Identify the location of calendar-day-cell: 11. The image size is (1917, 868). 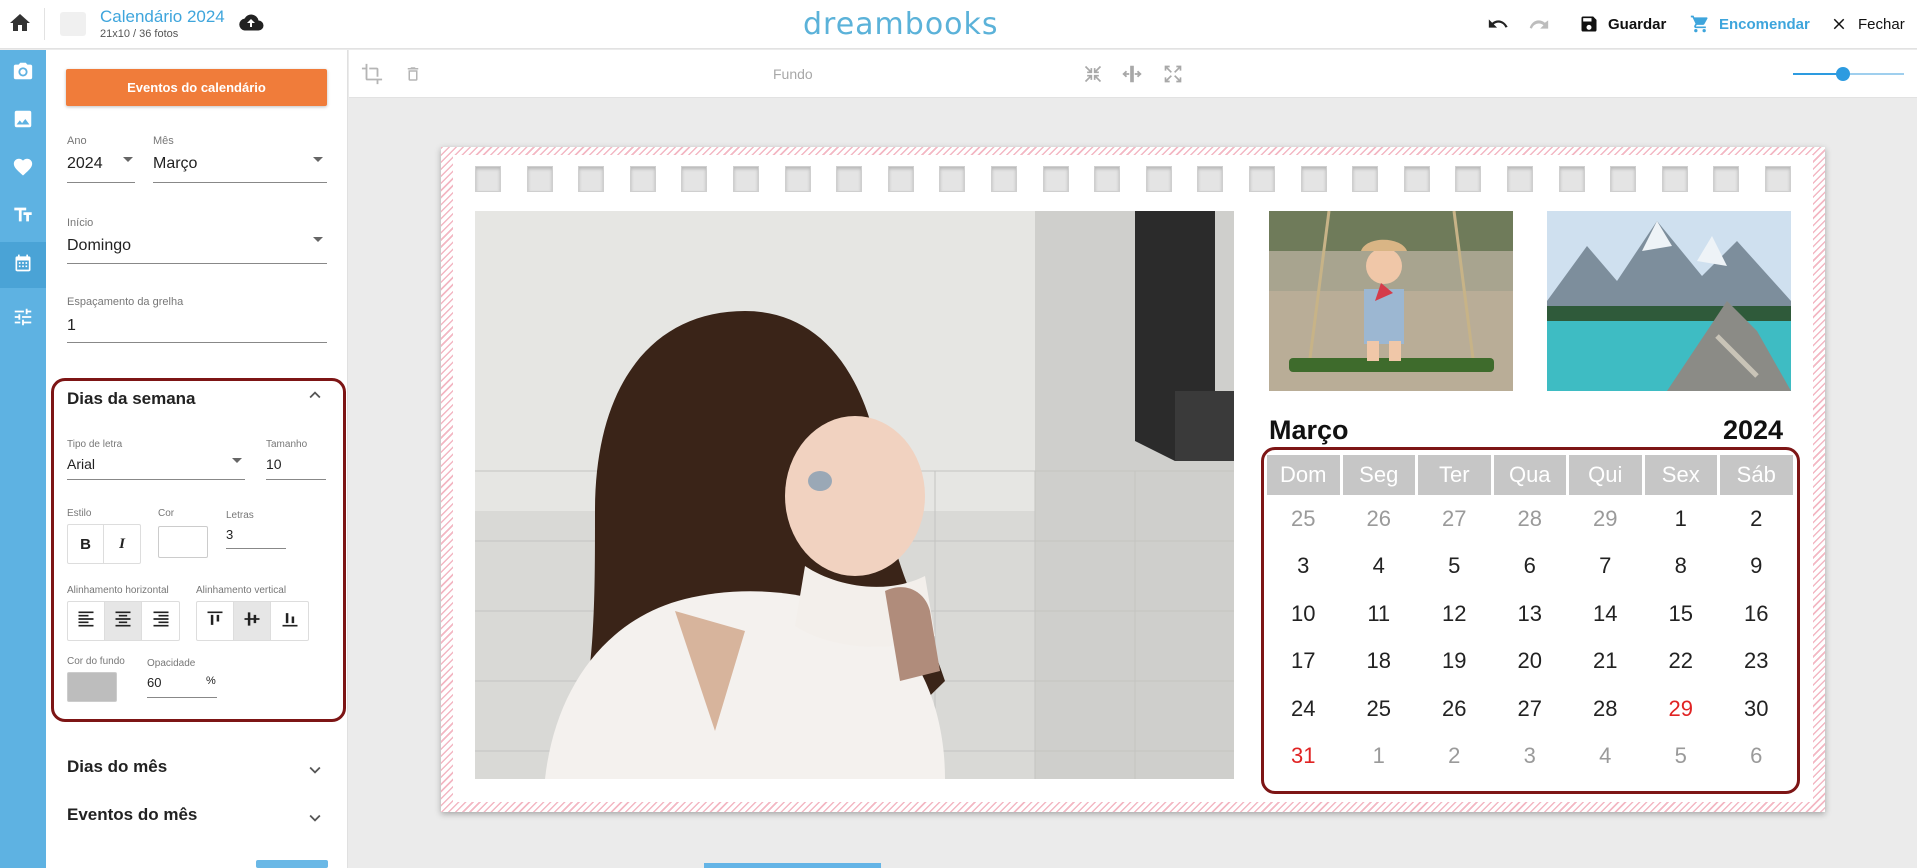
(1379, 614).